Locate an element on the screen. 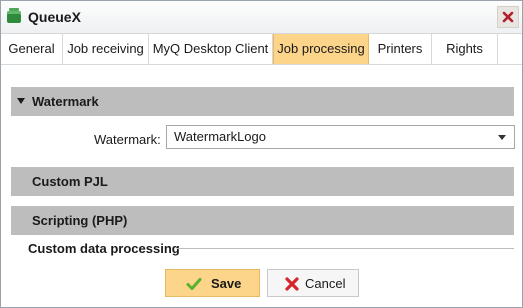  tab-general: General is located at coordinates (32, 49).